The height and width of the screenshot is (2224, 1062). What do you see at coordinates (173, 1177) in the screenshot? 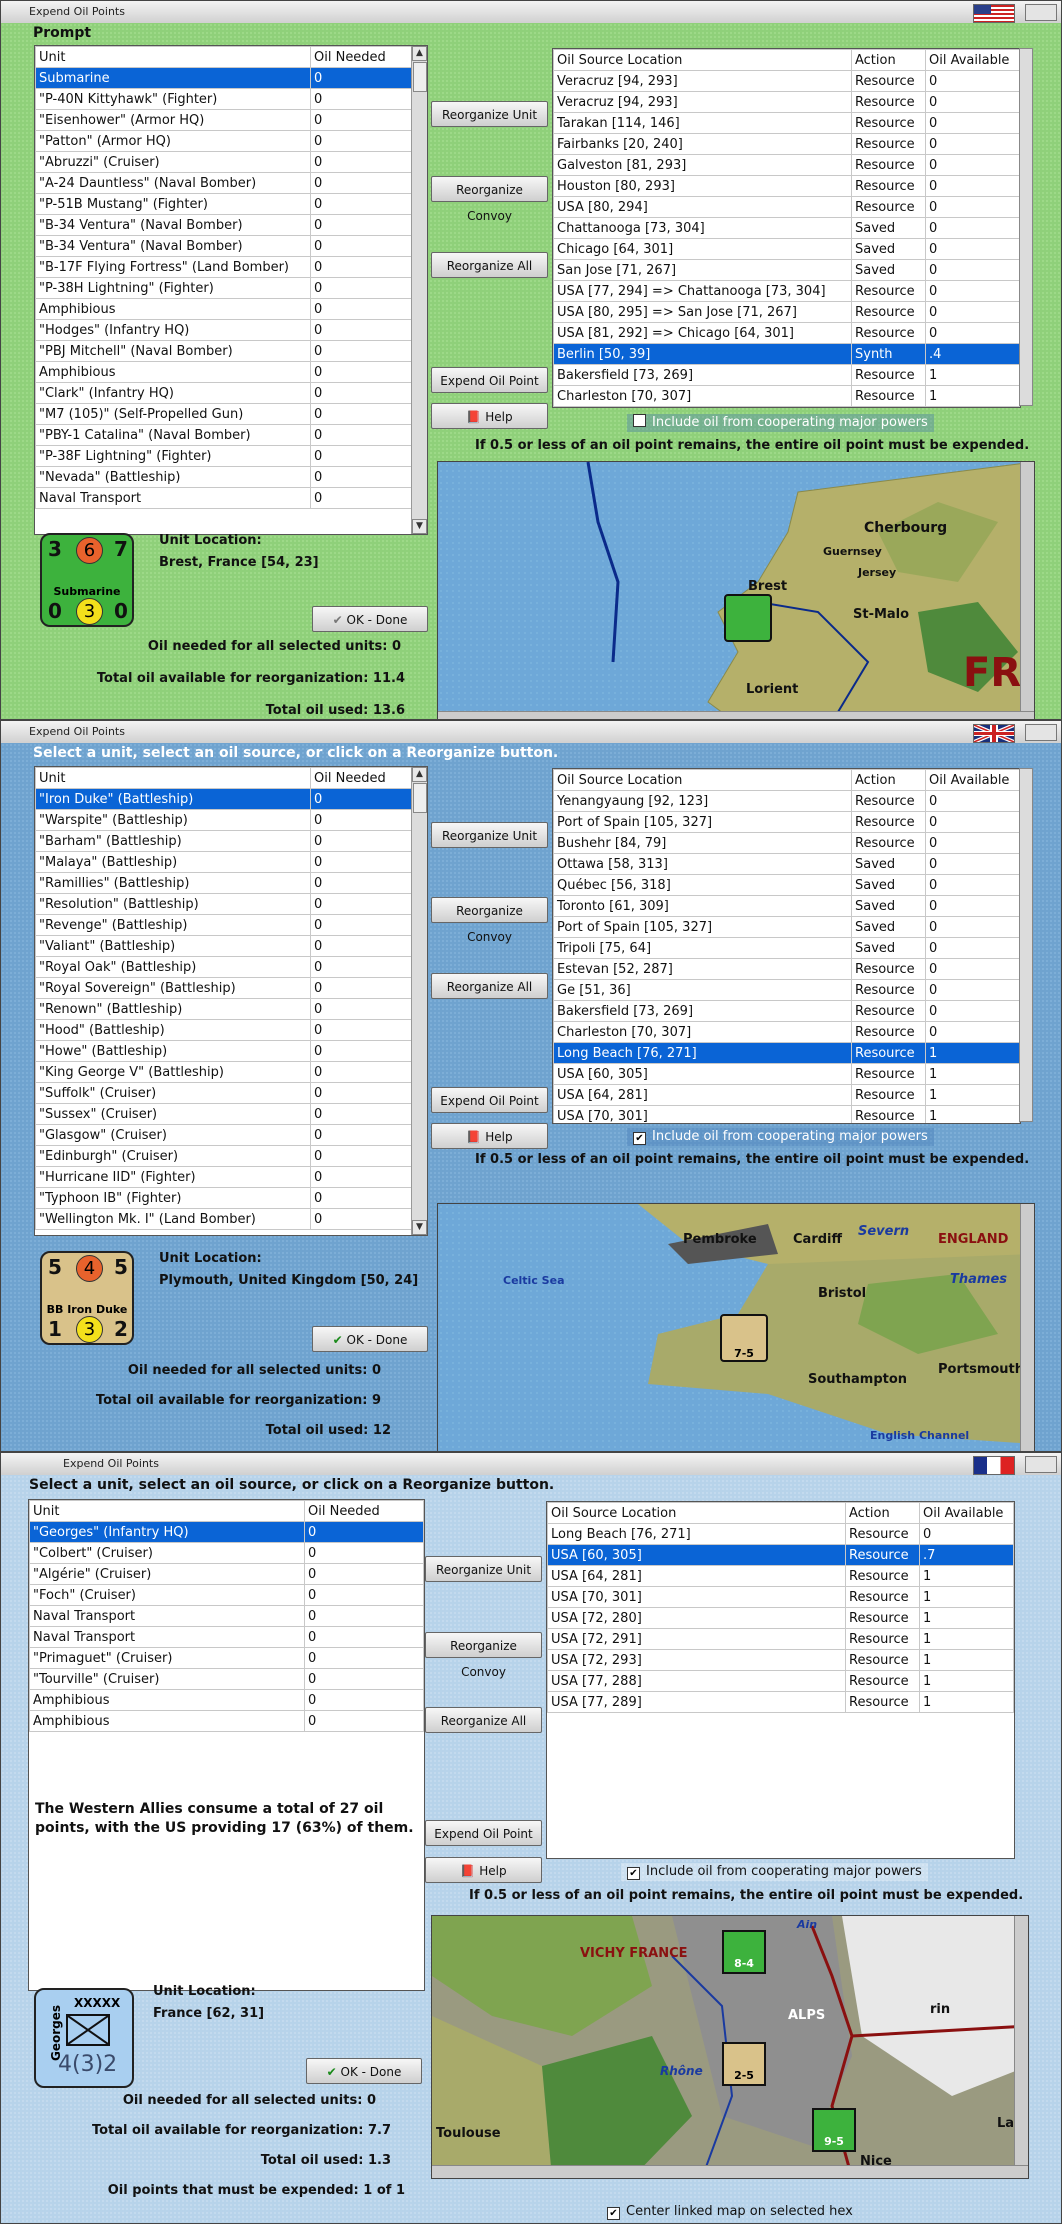
I see `unit-table-cell: "Hurricane IID" (Fighter)` at bounding box center [173, 1177].